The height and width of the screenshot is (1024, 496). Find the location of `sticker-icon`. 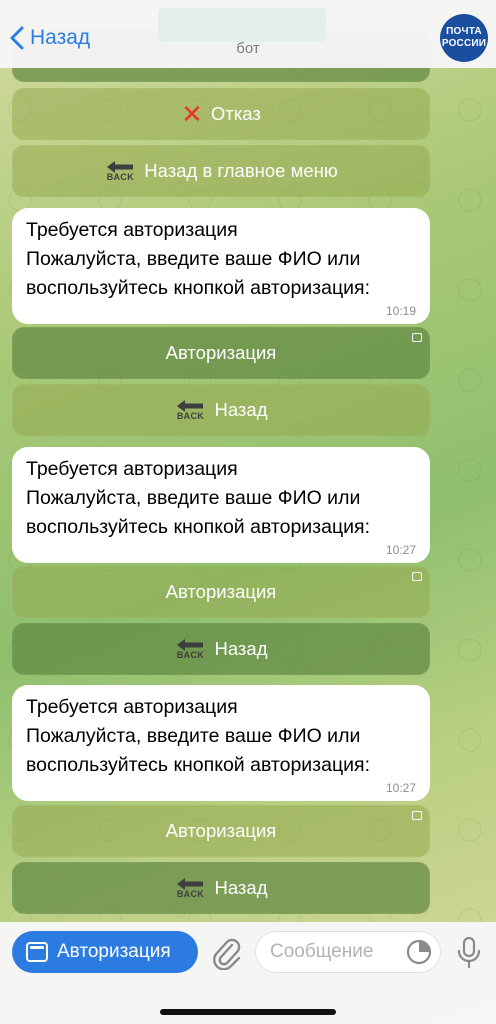

sticker-icon is located at coordinates (419, 952).